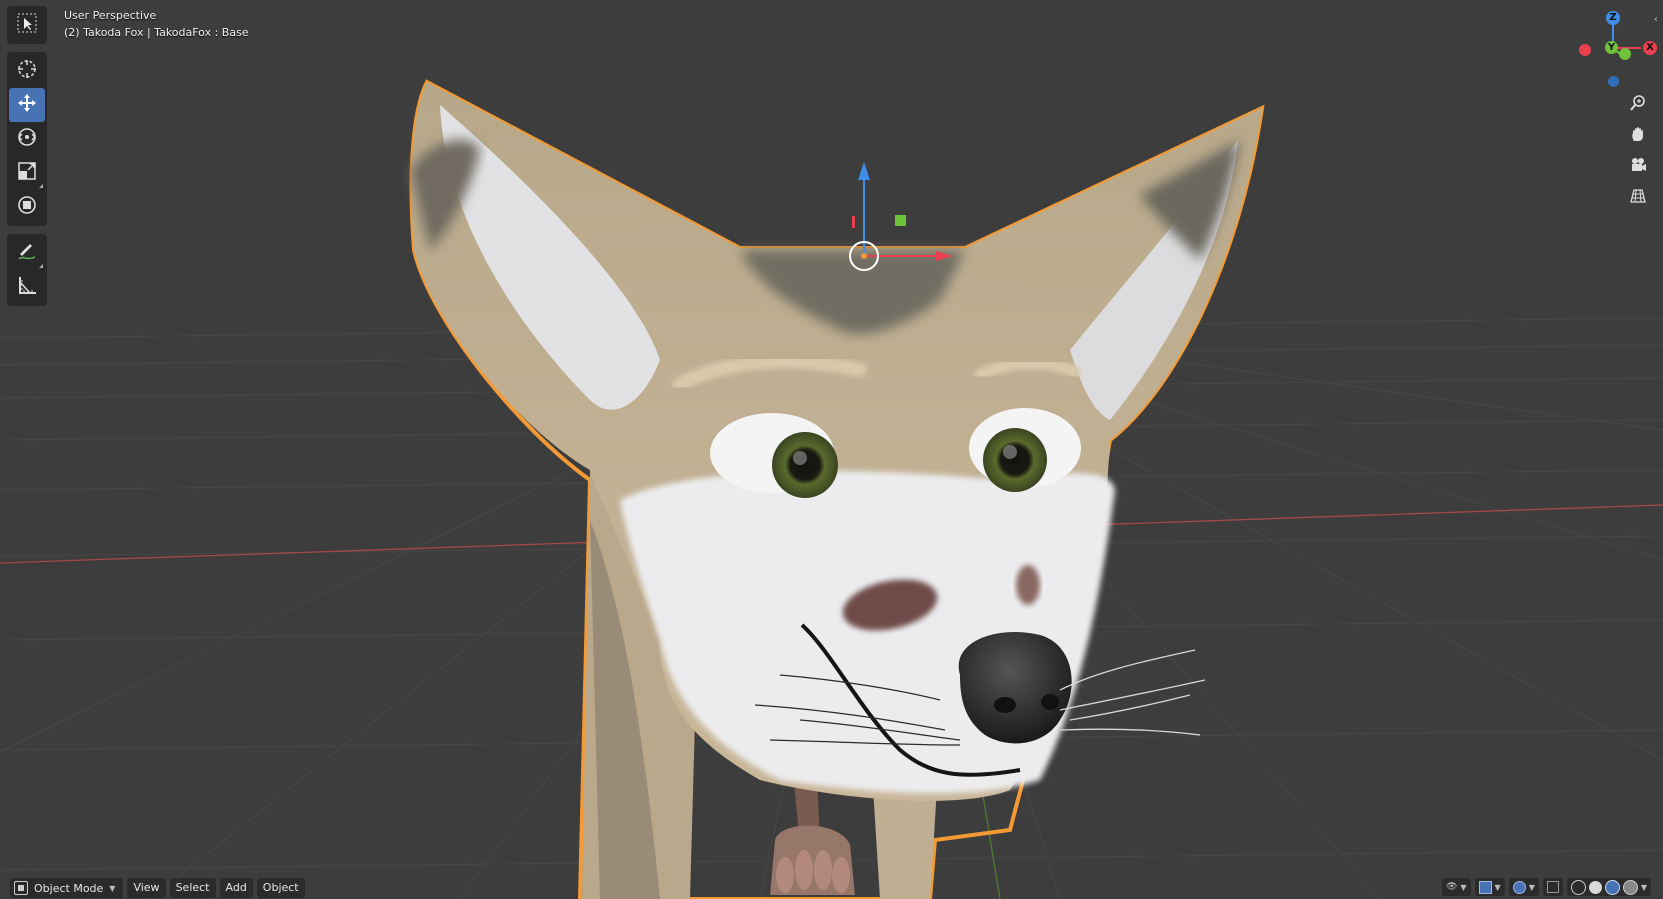 Image resolution: width=1663 pixels, height=899 pixels. I want to click on measure-icon, so click(27, 287).